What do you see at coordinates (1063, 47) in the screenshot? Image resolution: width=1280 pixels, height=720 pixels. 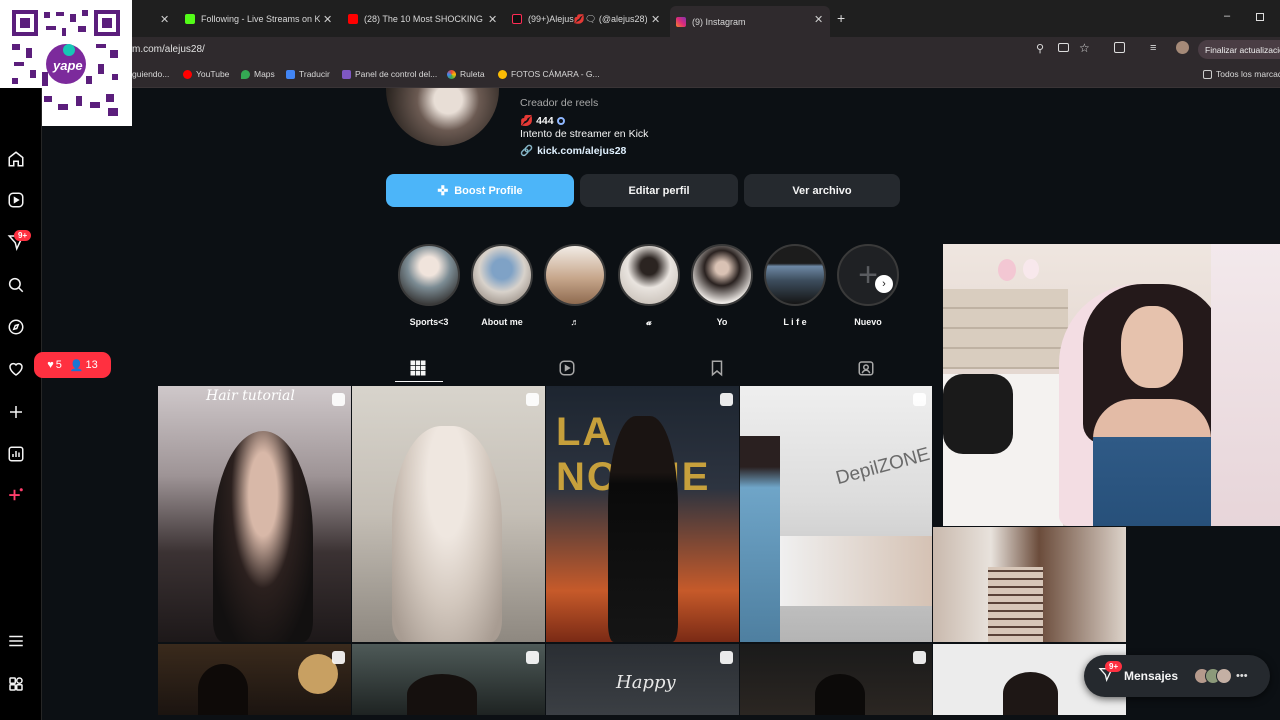 I see `cast-icon` at bounding box center [1063, 47].